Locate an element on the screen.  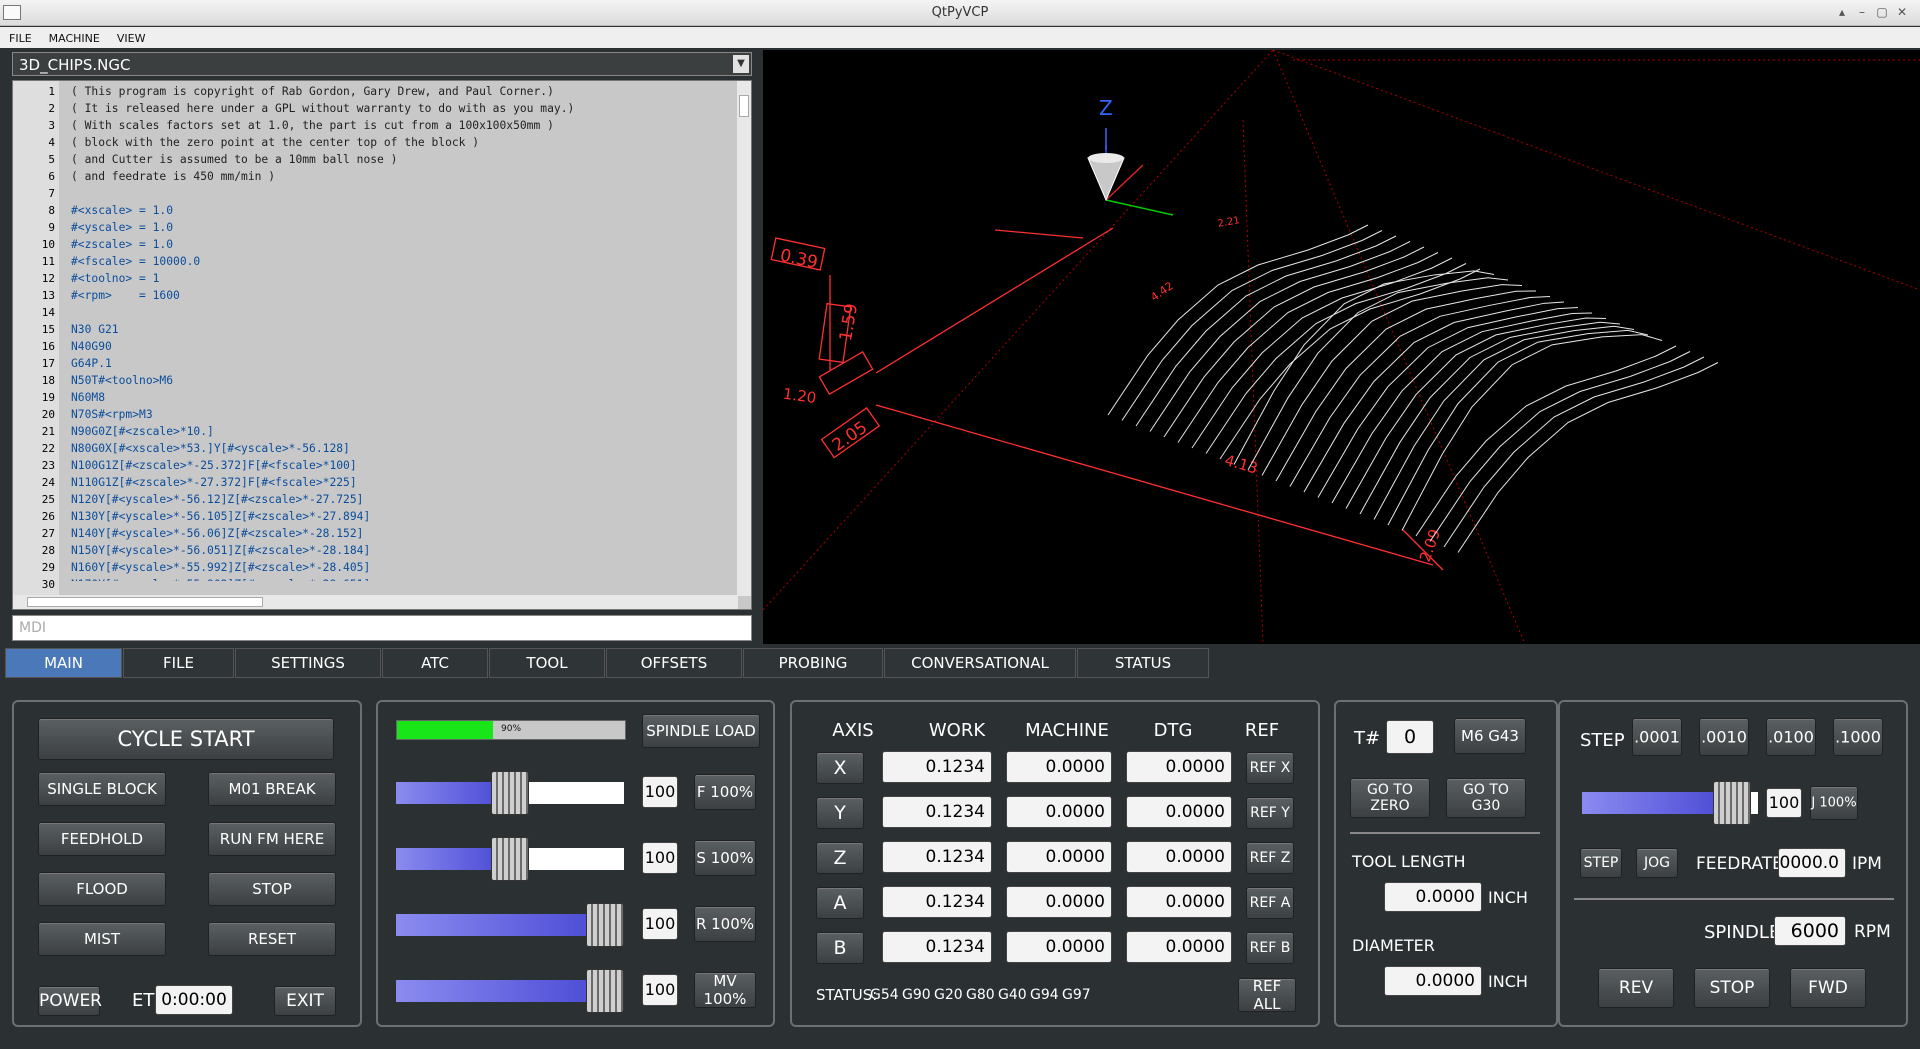
maximize-icon: ▢ is located at coordinates (1884, 12).